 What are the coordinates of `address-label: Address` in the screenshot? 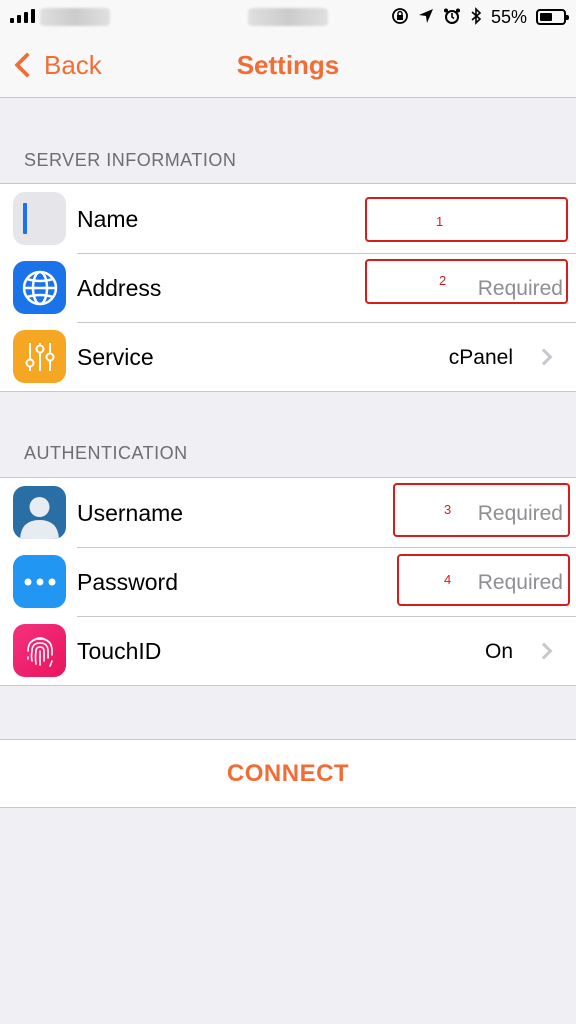 It's located at (119, 288).